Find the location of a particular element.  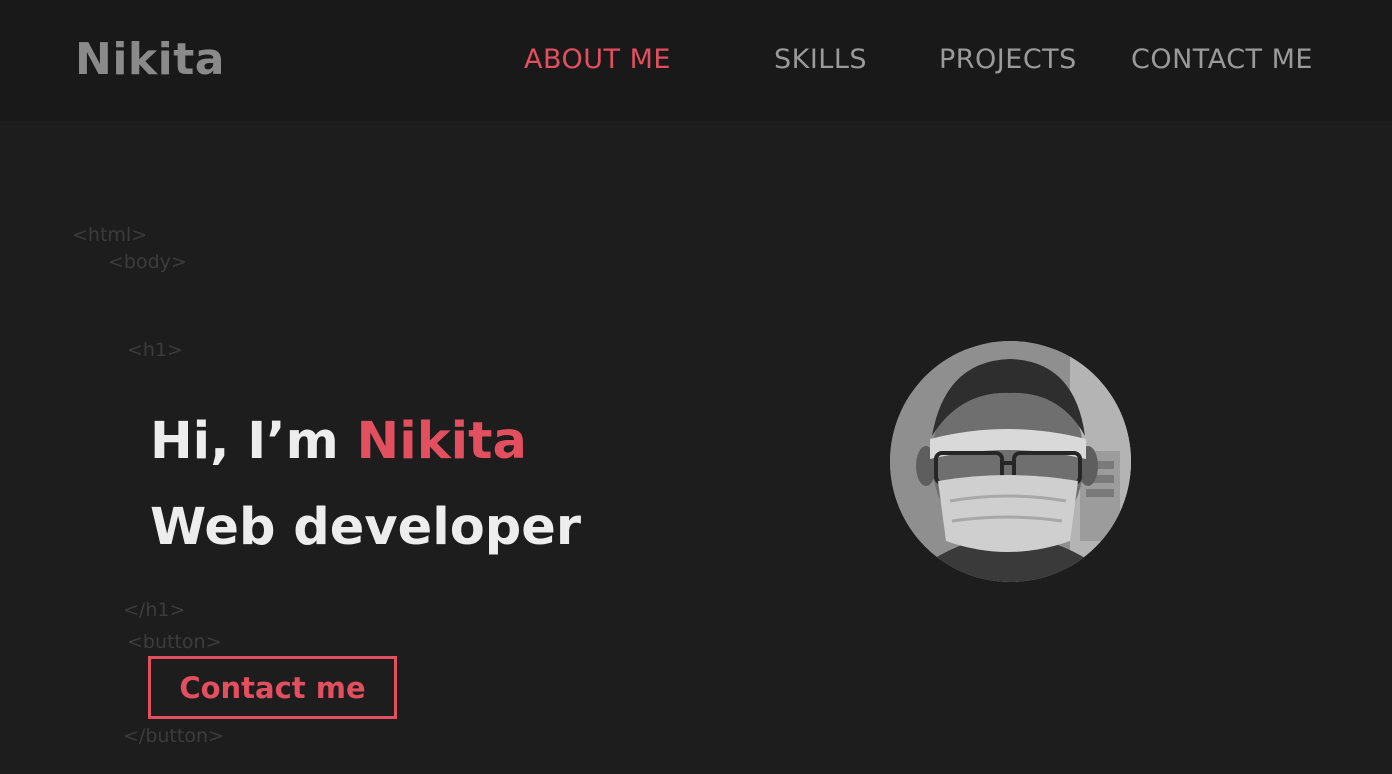

code-tag-button-close: </button> is located at coordinates (173, 736).